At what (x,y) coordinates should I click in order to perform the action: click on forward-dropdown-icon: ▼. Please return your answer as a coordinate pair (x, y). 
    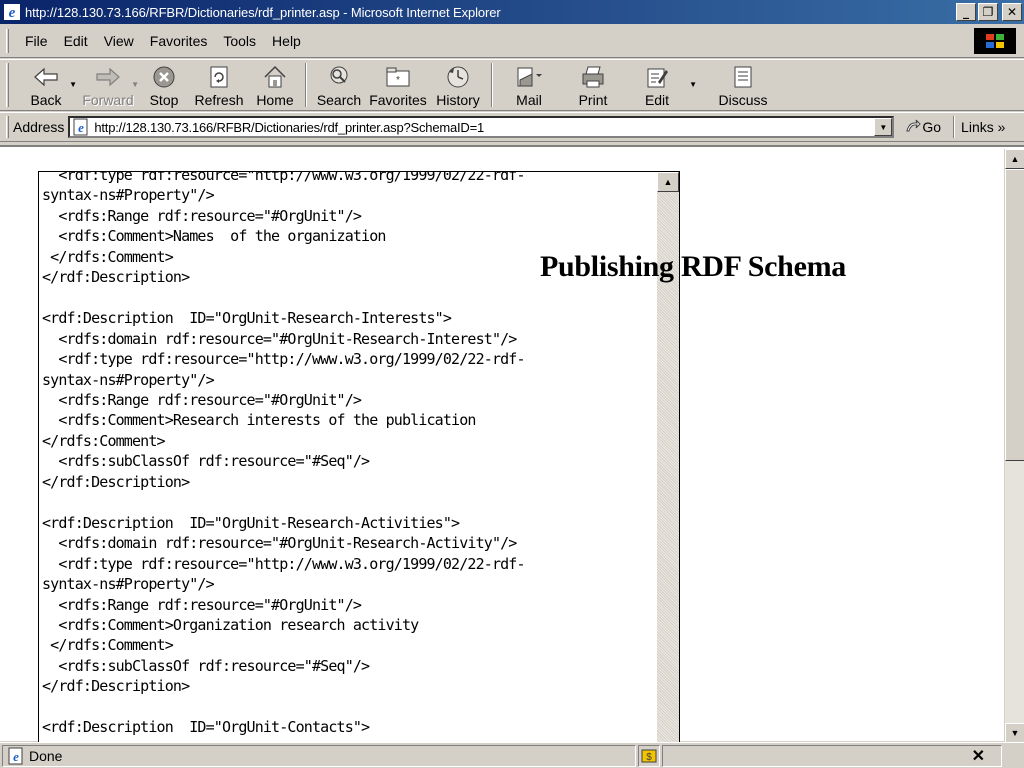
    Looking at the image, I should click on (135, 84).